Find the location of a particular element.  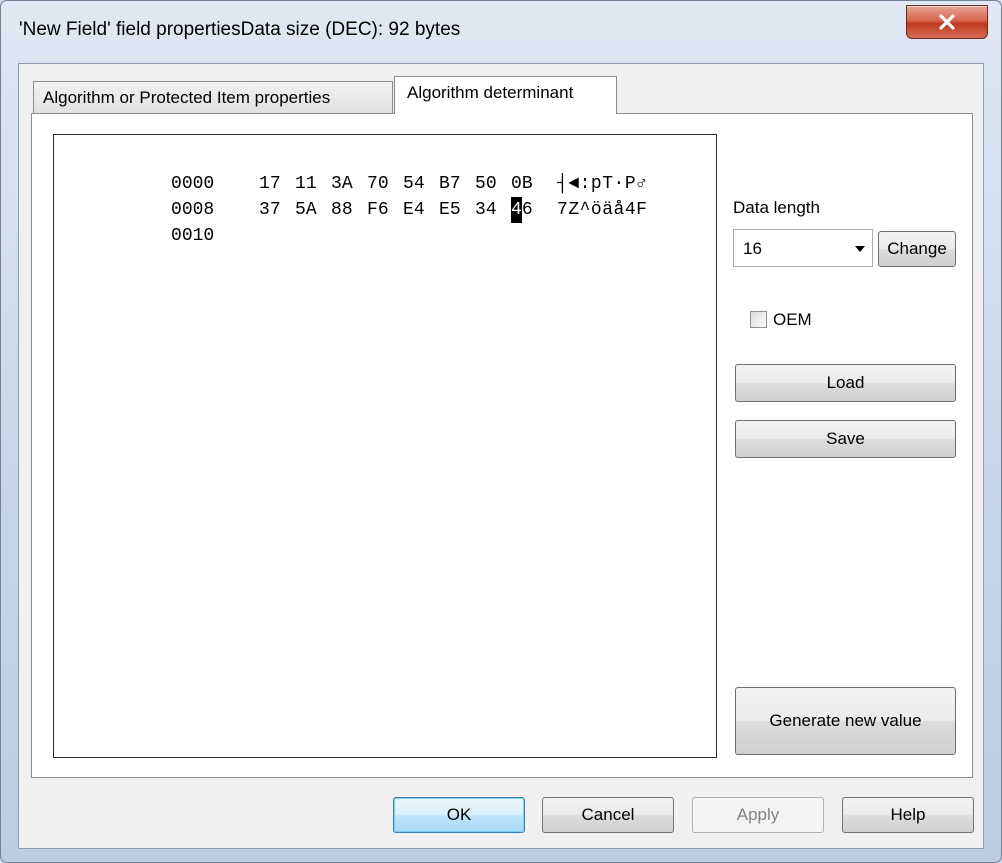

apply-button: Apply is located at coordinates (758, 815).